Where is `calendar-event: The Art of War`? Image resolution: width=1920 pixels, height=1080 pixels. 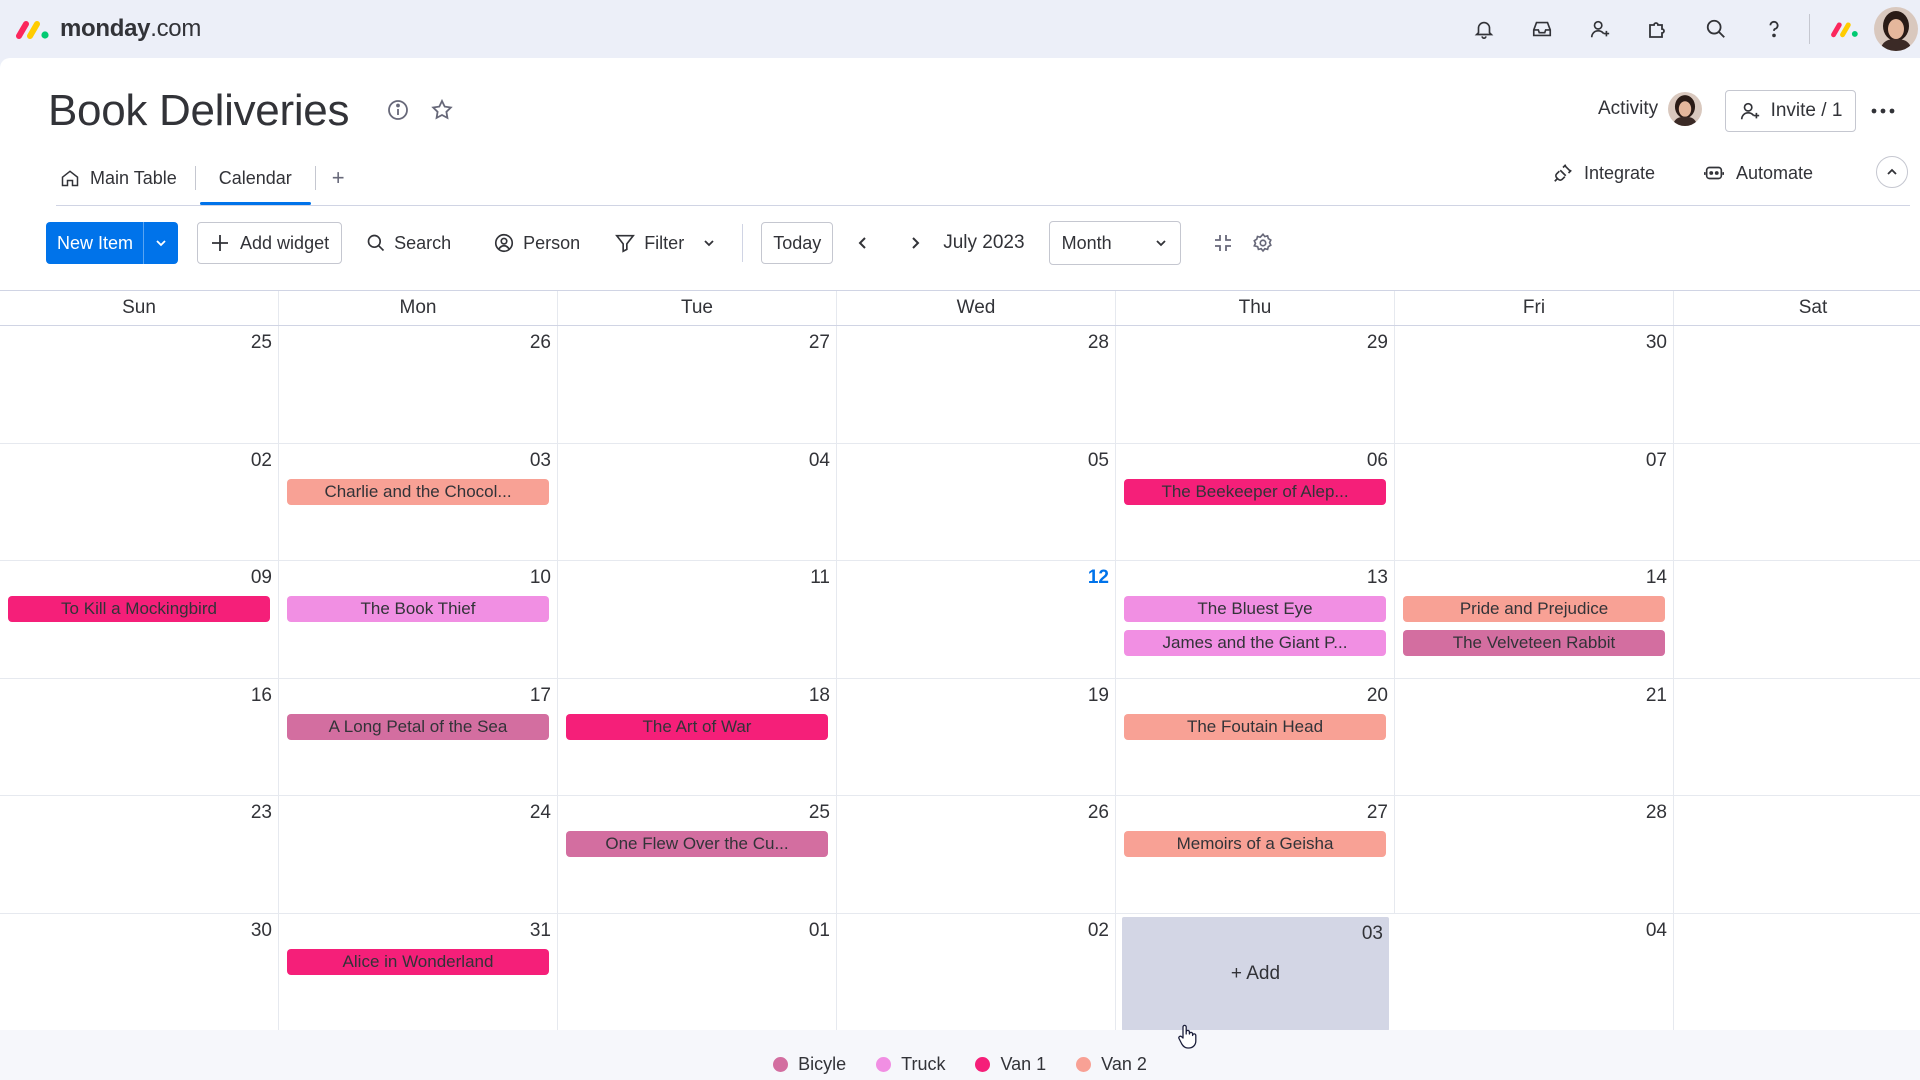
calendar-event: The Art of War is located at coordinates (697, 726).